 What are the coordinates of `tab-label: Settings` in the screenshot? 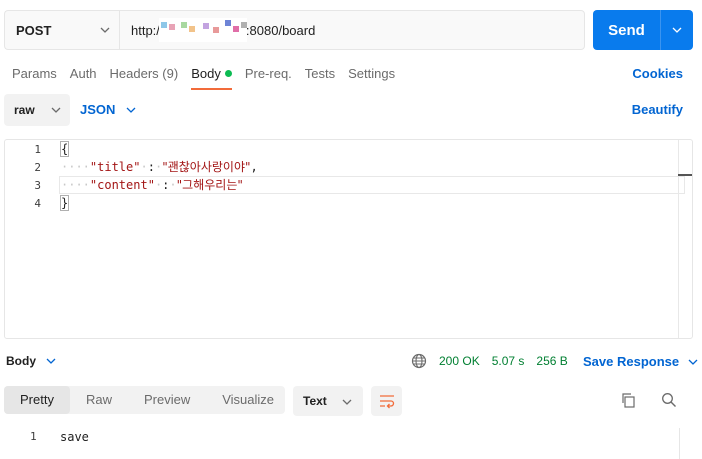 It's located at (372, 73).